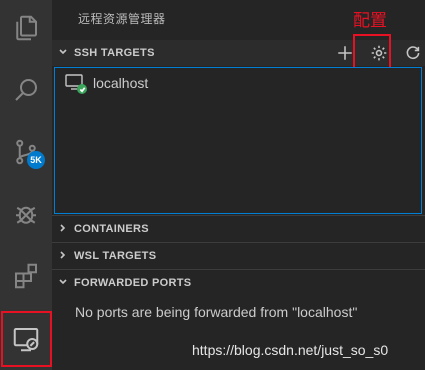 The height and width of the screenshot is (370, 425). What do you see at coordinates (345, 53) in the screenshot?
I see `plus-icon` at bounding box center [345, 53].